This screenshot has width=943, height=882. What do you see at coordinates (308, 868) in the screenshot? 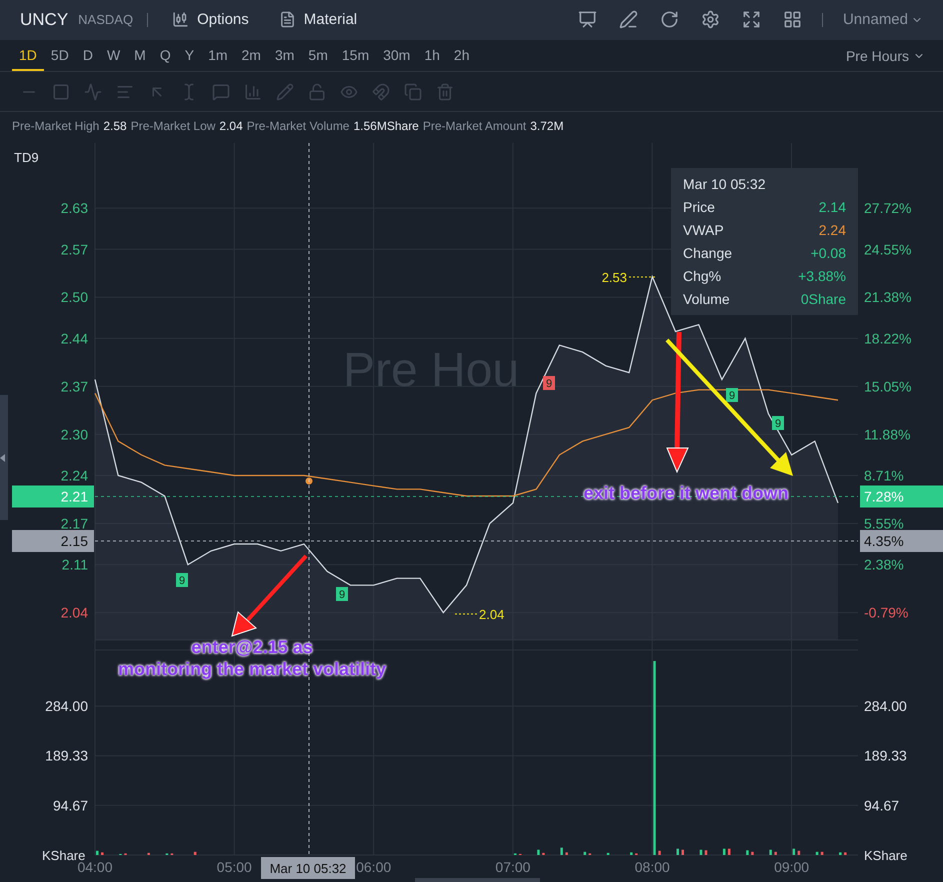
I see `crosshair-time-tag: Mar 10 05:32` at bounding box center [308, 868].